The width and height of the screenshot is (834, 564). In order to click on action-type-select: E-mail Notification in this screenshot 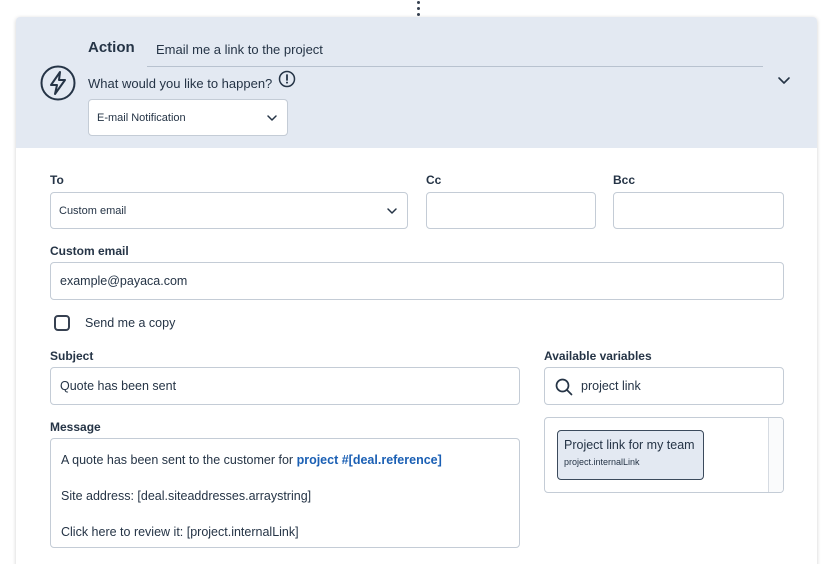, I will do `click(188, 117)`.